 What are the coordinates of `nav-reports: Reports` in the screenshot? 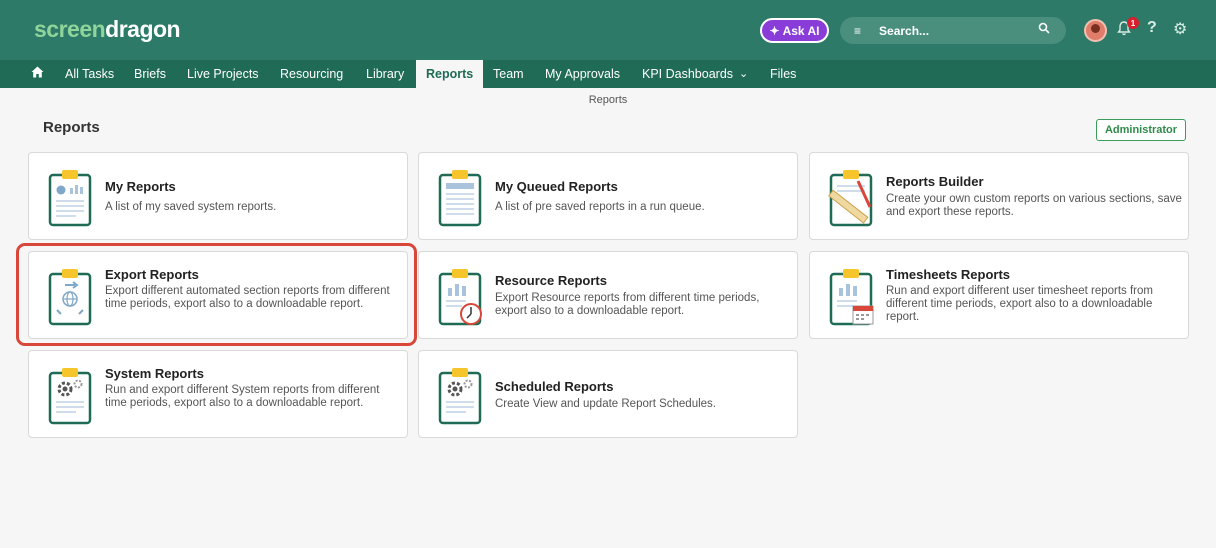 It's located at (450, 74).